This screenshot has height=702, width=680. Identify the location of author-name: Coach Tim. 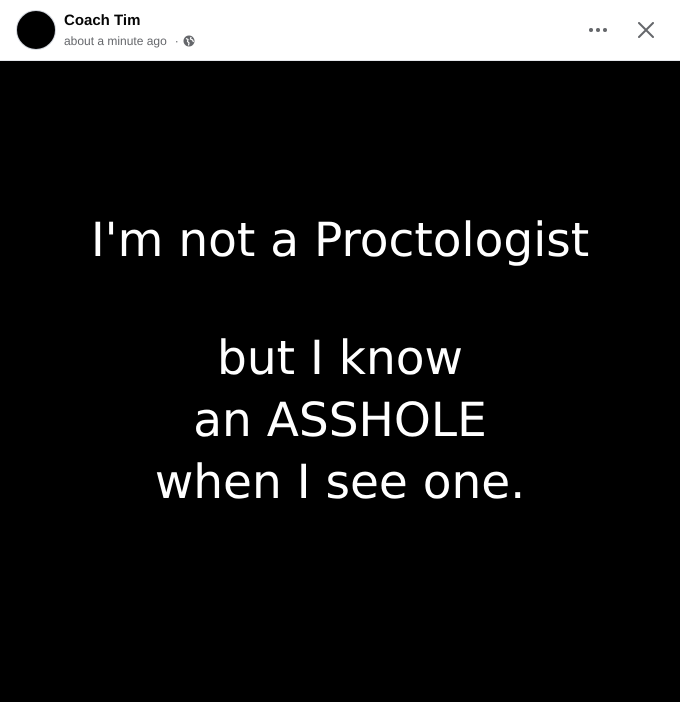
(129, 21).